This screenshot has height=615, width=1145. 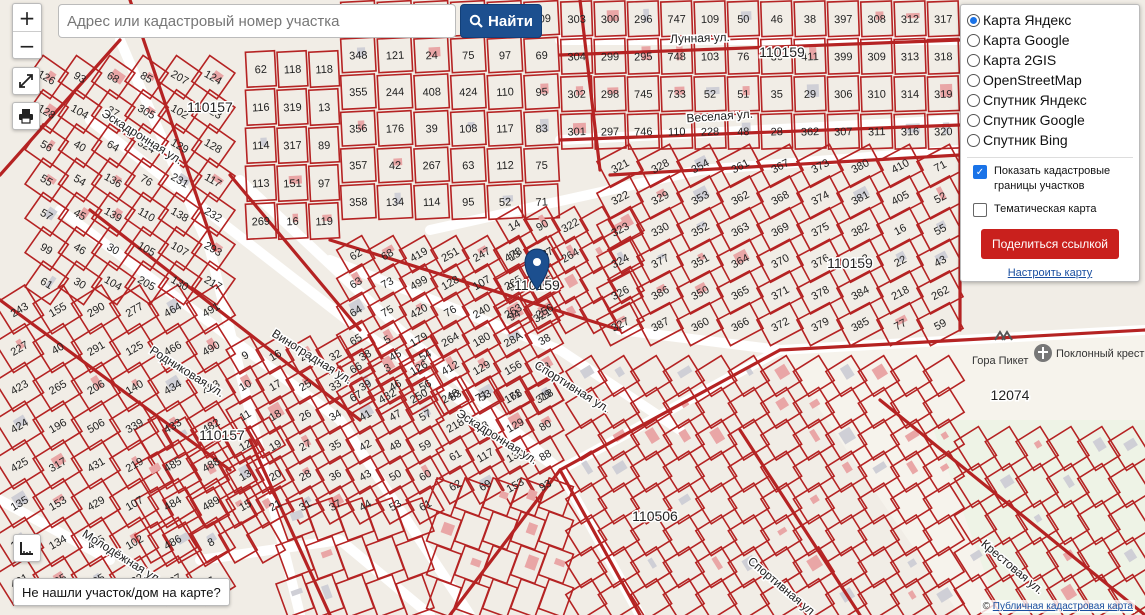 What do you see at coordinates (876, 57) in the screenshot?
I see `parcel-number: 309` at bounding box center [876, 57].